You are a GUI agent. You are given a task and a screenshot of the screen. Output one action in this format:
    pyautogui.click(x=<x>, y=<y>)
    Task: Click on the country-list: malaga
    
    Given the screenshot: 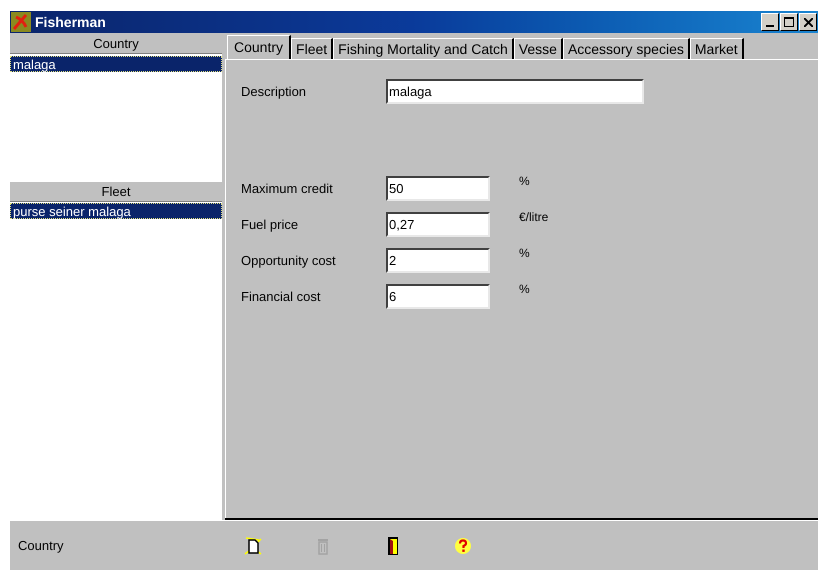 What is the action you would take?
    pyautogui.click(x=116, y=118)
    